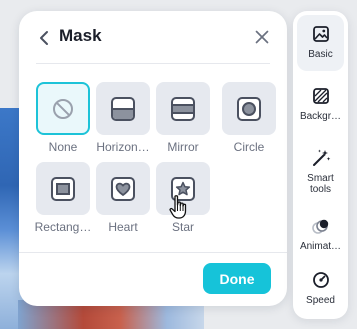 The image size is (357, 329). What do you see at coordinates (183, 147) in the screenshot?
I see `mask-label: Mirror` at bounding box center [183, 147].